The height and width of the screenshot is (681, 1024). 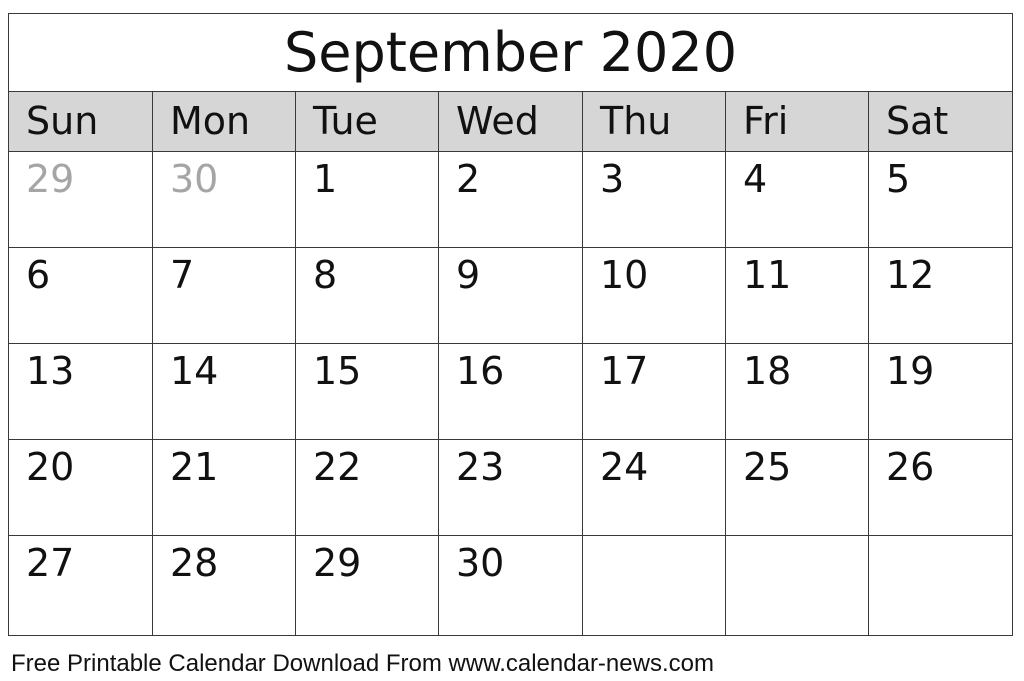 I want to click on day-cell: 6, so click(x=80, y=295).